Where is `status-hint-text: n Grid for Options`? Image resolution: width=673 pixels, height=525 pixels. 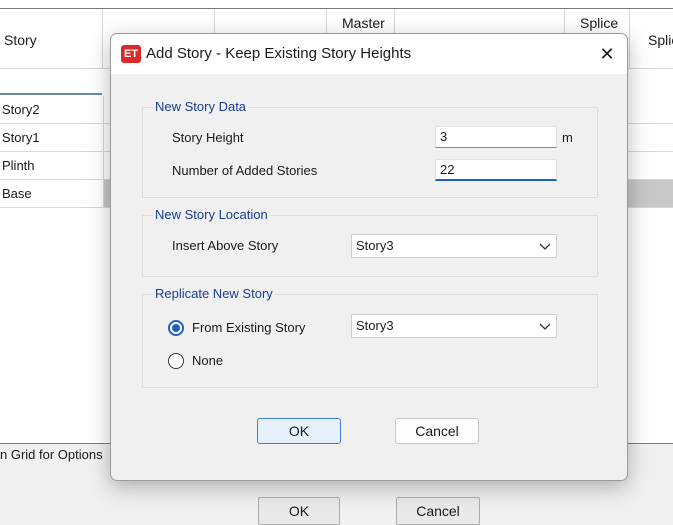
status-hint-text: n Grid for Options is located at coordinates (51, 454).